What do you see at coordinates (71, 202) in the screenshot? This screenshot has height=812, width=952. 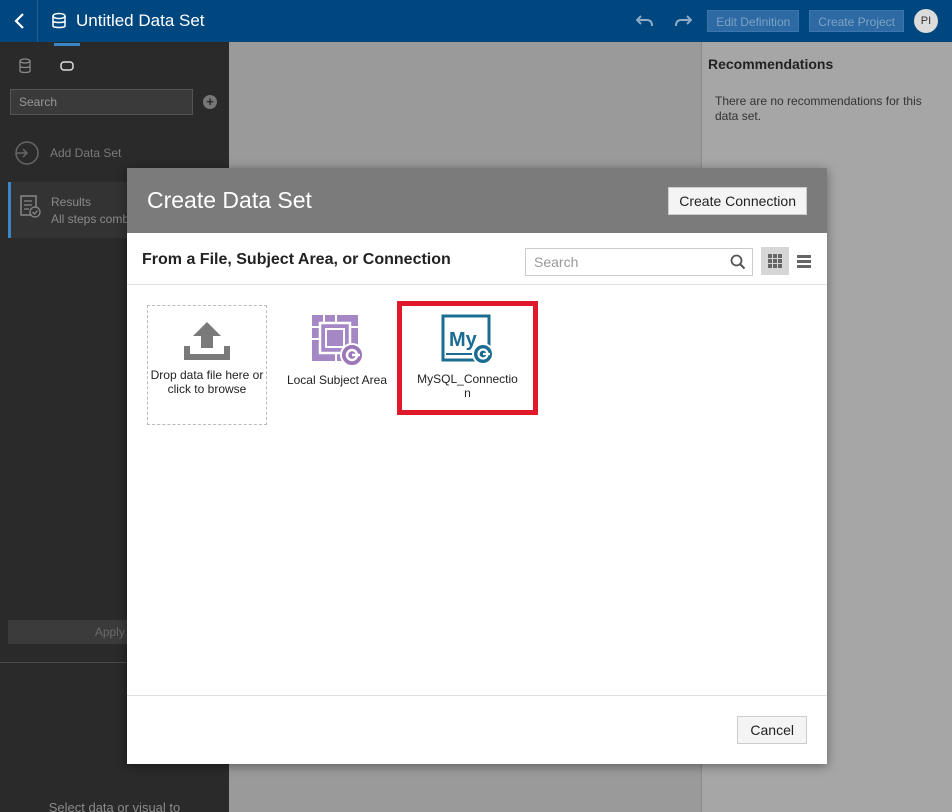 I see `results-title: Results` at bounding box center [71, 202].